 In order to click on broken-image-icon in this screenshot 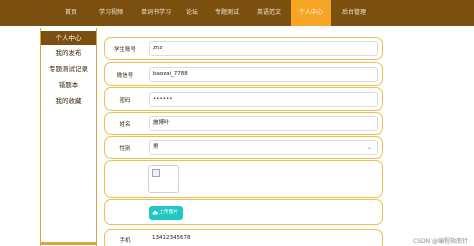, I will do `click(156, 173)`.